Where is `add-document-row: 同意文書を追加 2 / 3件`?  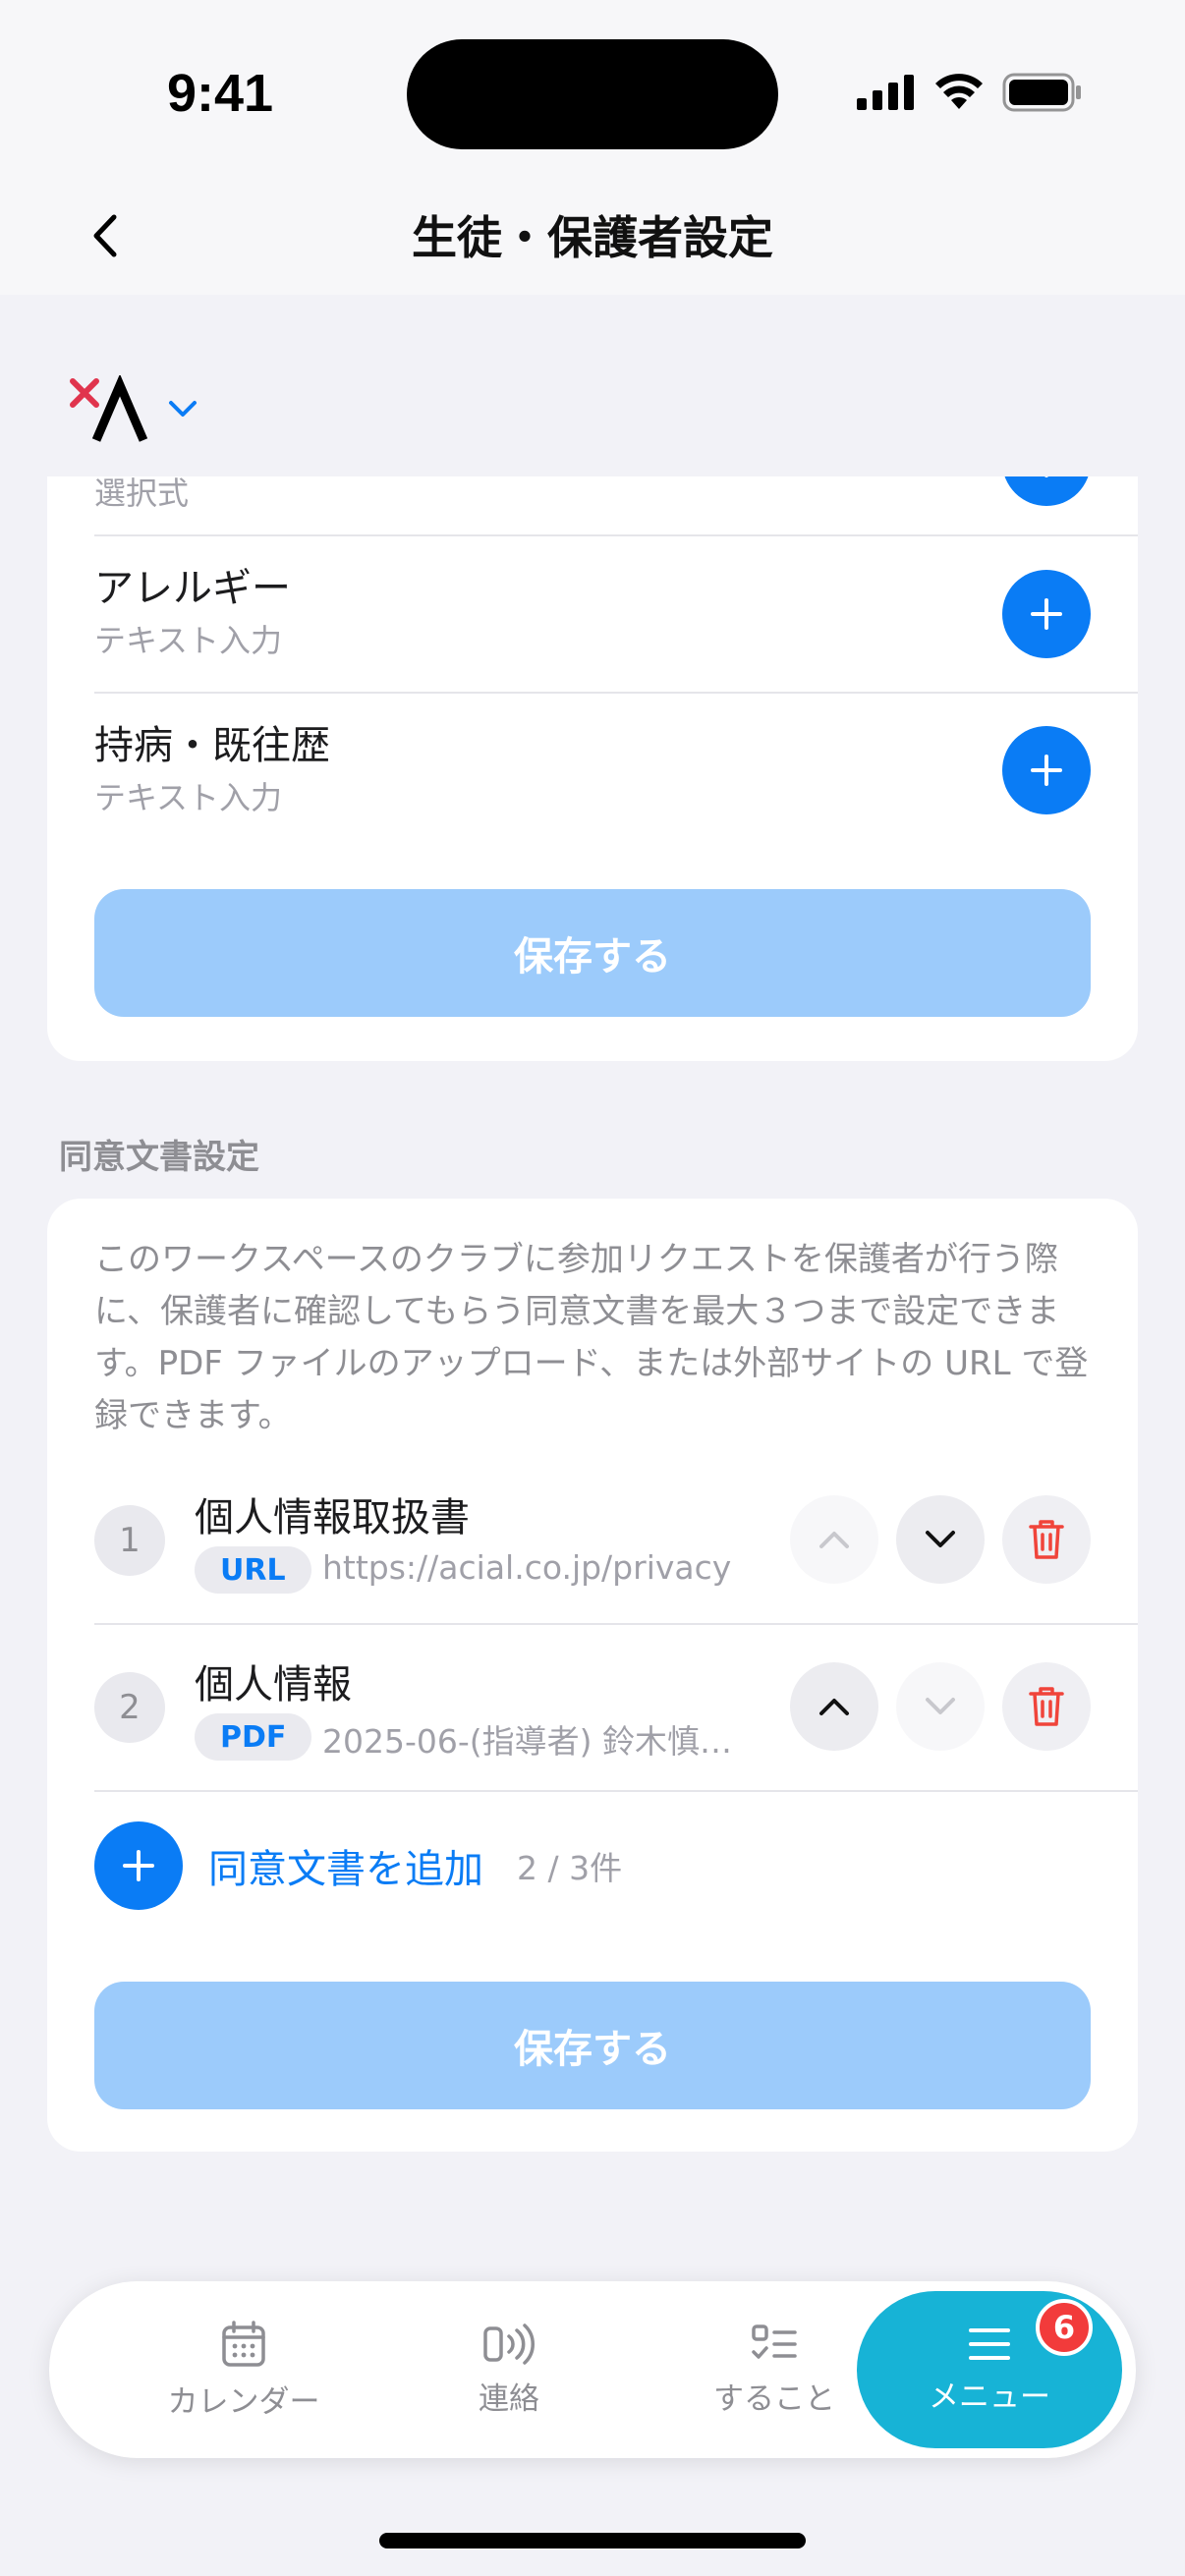 add-document-row: 同意文書を追加 2 / 3件 is located at coordinates (358, 1865).